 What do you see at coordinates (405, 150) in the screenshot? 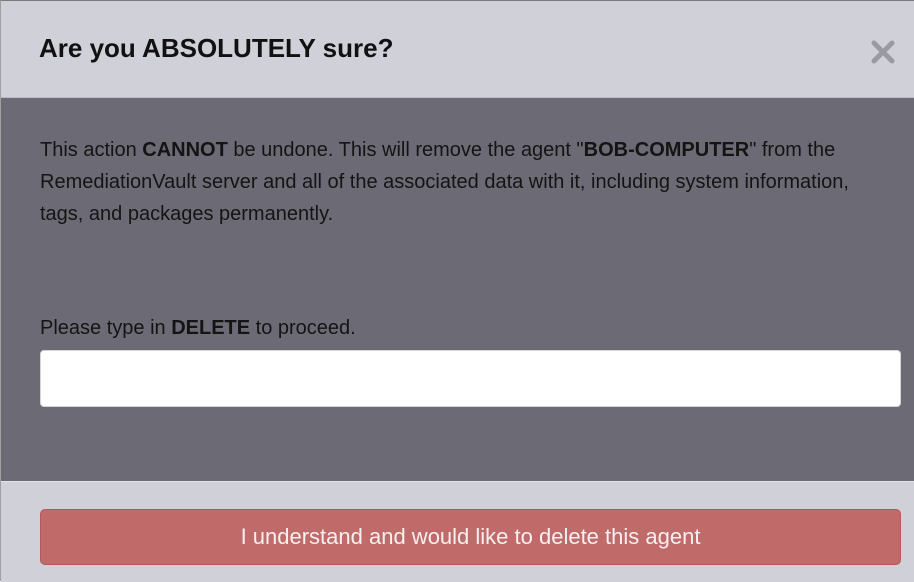
I see `warning-text-part: be undone. This will remove the agent "` at bounding box center [405, 150].